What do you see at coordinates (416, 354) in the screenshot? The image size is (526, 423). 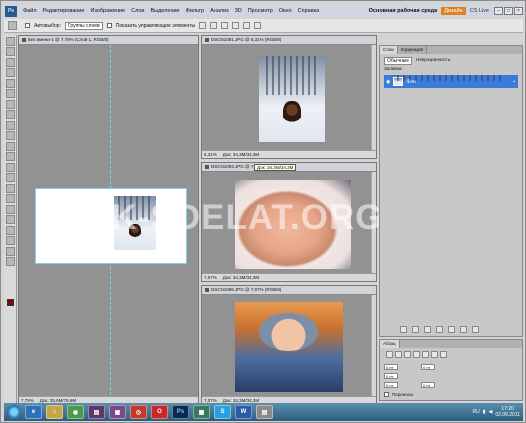 I see `justify-left-icon` at bounding box center [416, 354].